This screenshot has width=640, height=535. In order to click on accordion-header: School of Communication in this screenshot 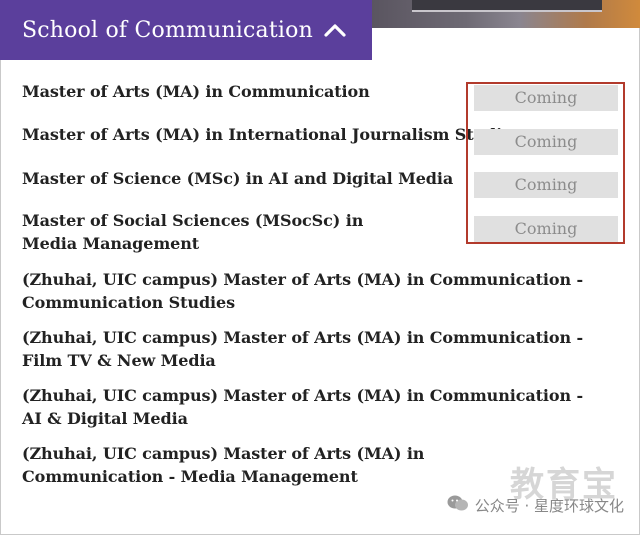, I will do `click(186, 30)`.